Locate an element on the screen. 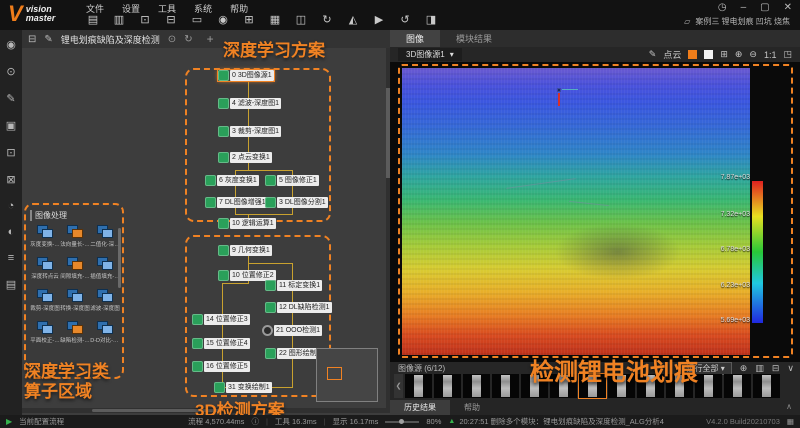 The width and height of the screenshot is (800, 428). flow-node: 31 变换绘制1 is located at coordinates (243, 387).